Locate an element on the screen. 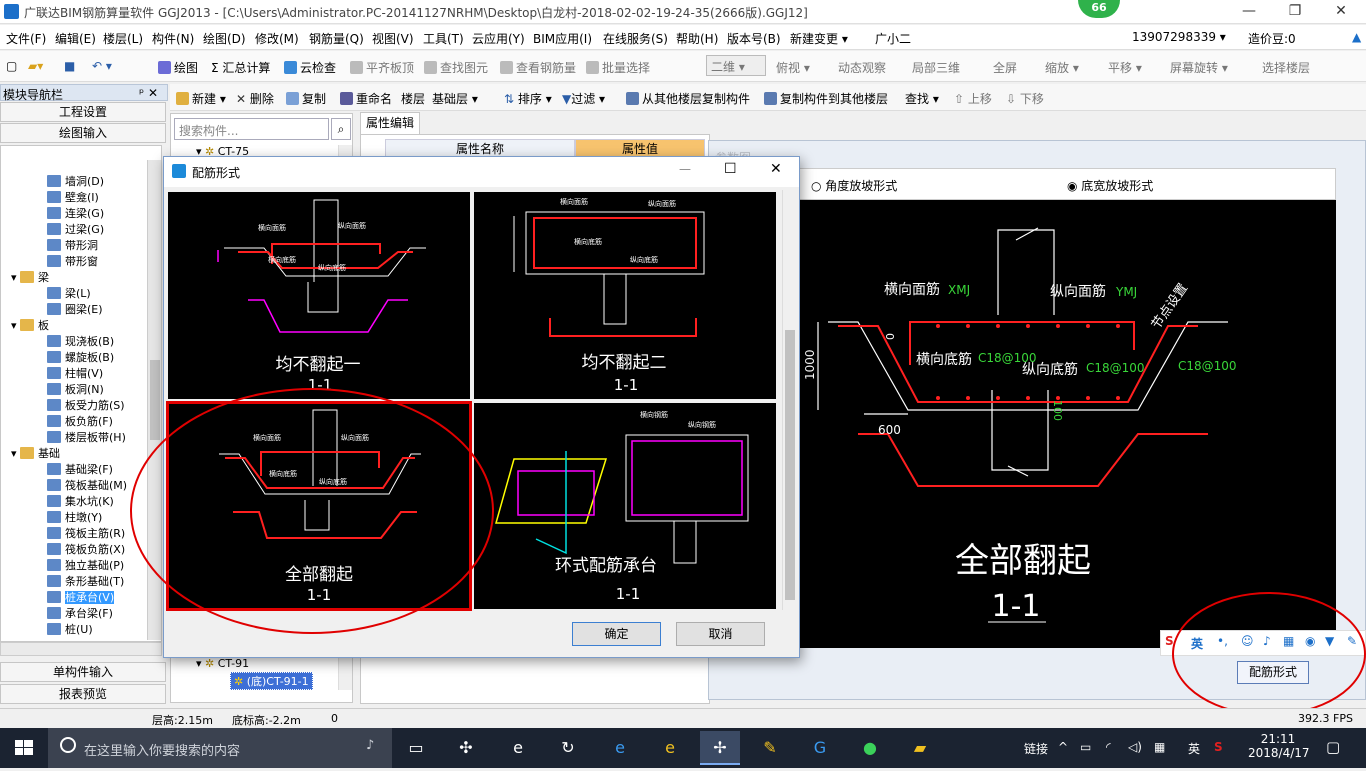 This screenshot has height=771, width=1366. pan-button: 平移 ▾ is located at coordinates (1125, 67).